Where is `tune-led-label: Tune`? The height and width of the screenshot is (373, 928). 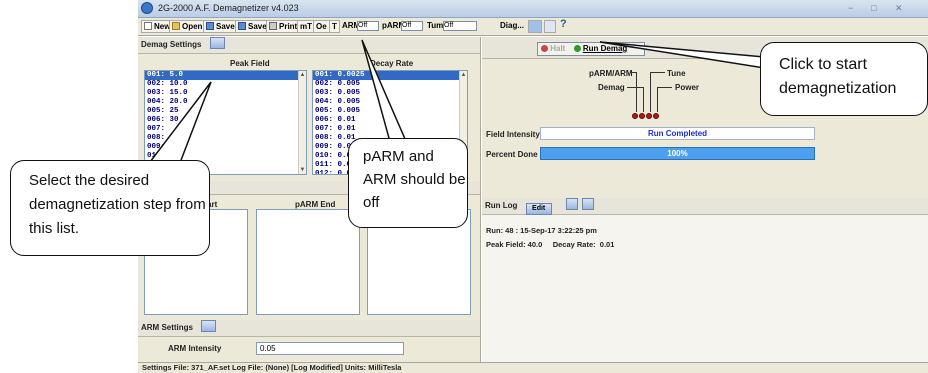
tune-led-label: Tune is located at coordinates (676, 73).